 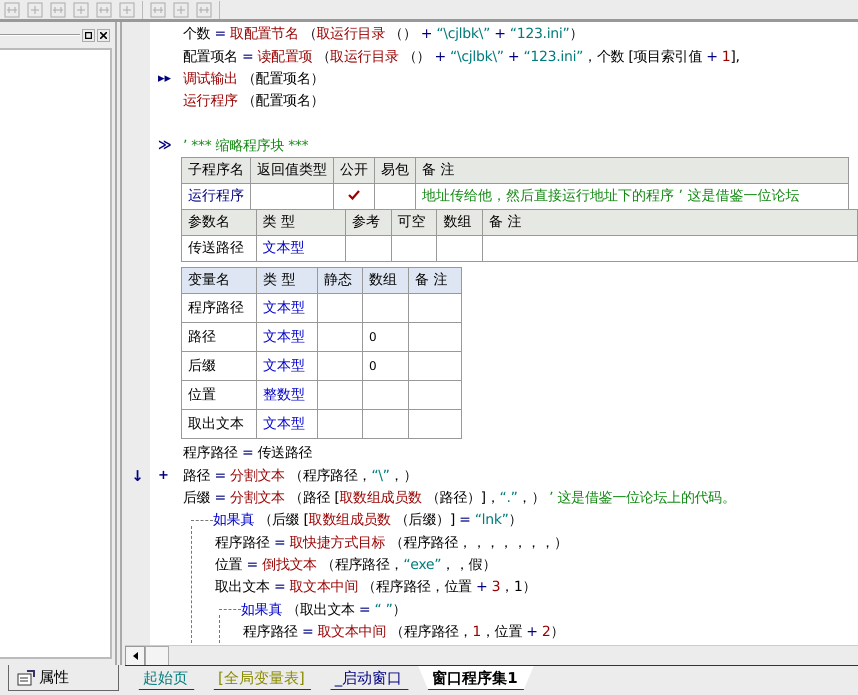 I want to click on code-line: 取出文本 = 取文本中间 （程序路径，位置 + 3，1）, so click(x=375, y=587).